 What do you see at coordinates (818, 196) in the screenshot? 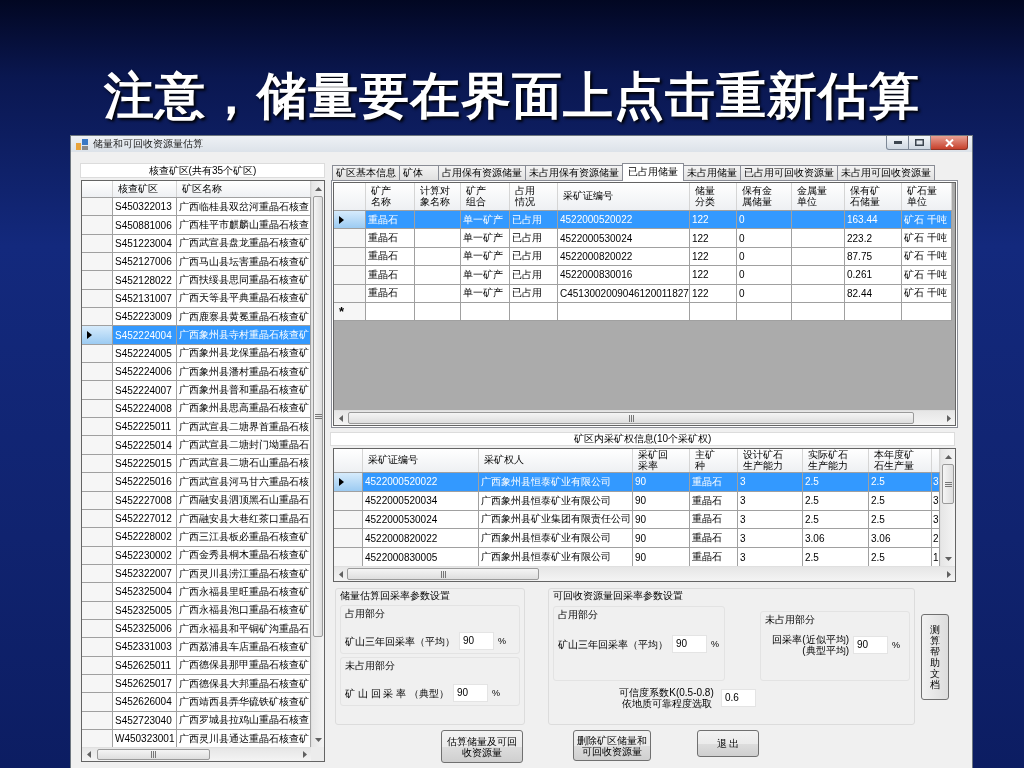
I see `column-header: 金属量单位` at bounding box center [818, 196].